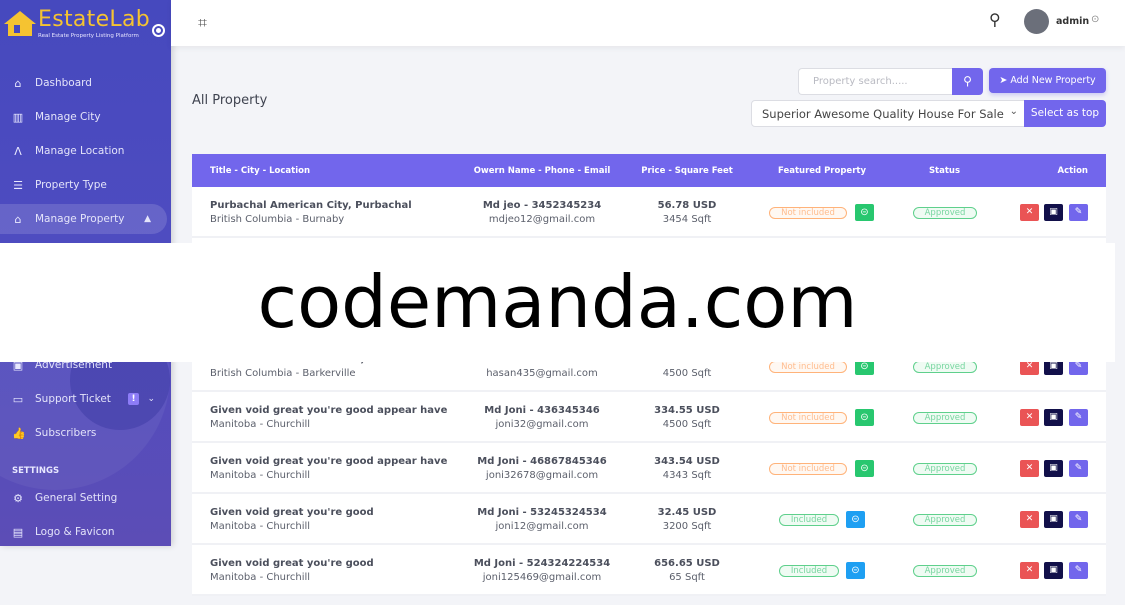 The image size is (1125, 605). Describe the element at coordinates (18, 117) in the screenshot. I see `building-icon: ▥` at that location.